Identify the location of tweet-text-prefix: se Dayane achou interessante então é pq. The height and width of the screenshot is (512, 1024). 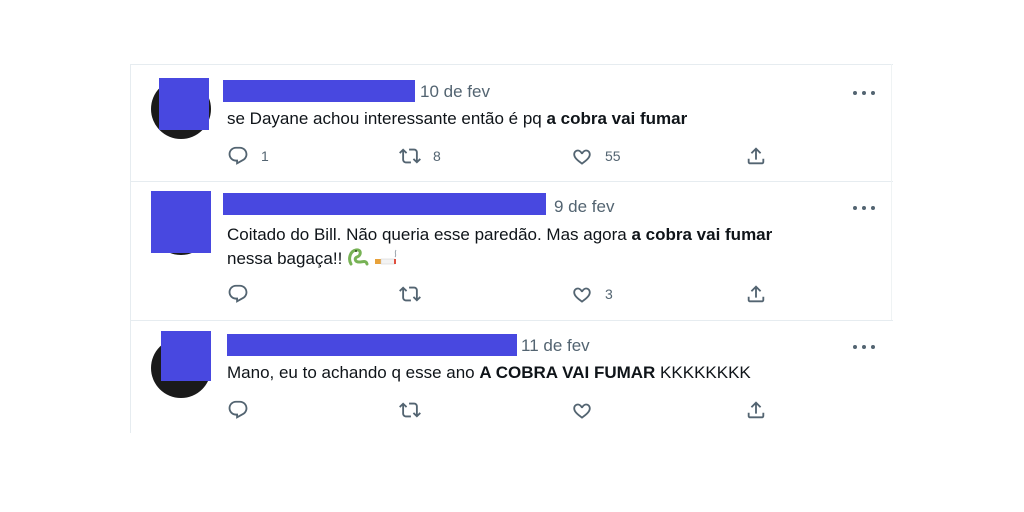
(387, 118).